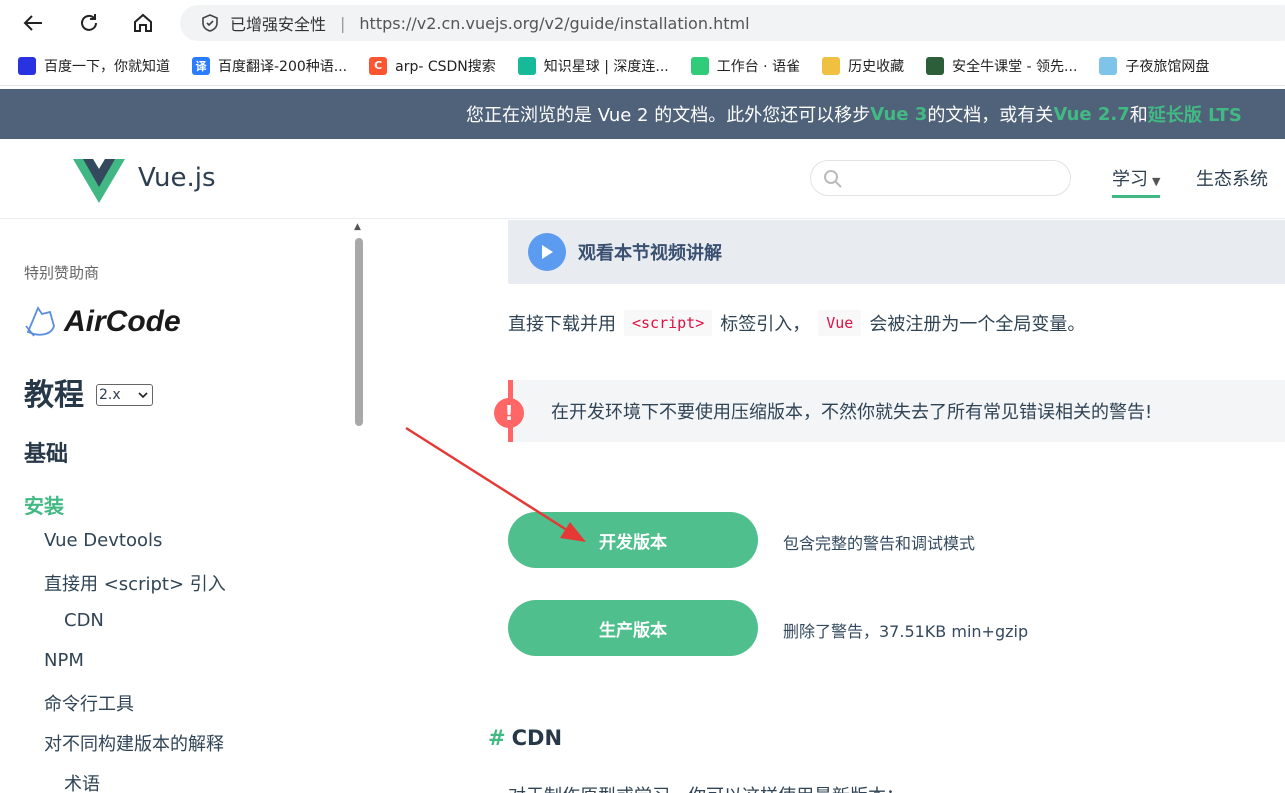 The height and width of the screenshot is (793, 1285). Describe the element at coordinates (876, 66) in the screenshot. I see `bookmark-label: 历史收藏` at that location.